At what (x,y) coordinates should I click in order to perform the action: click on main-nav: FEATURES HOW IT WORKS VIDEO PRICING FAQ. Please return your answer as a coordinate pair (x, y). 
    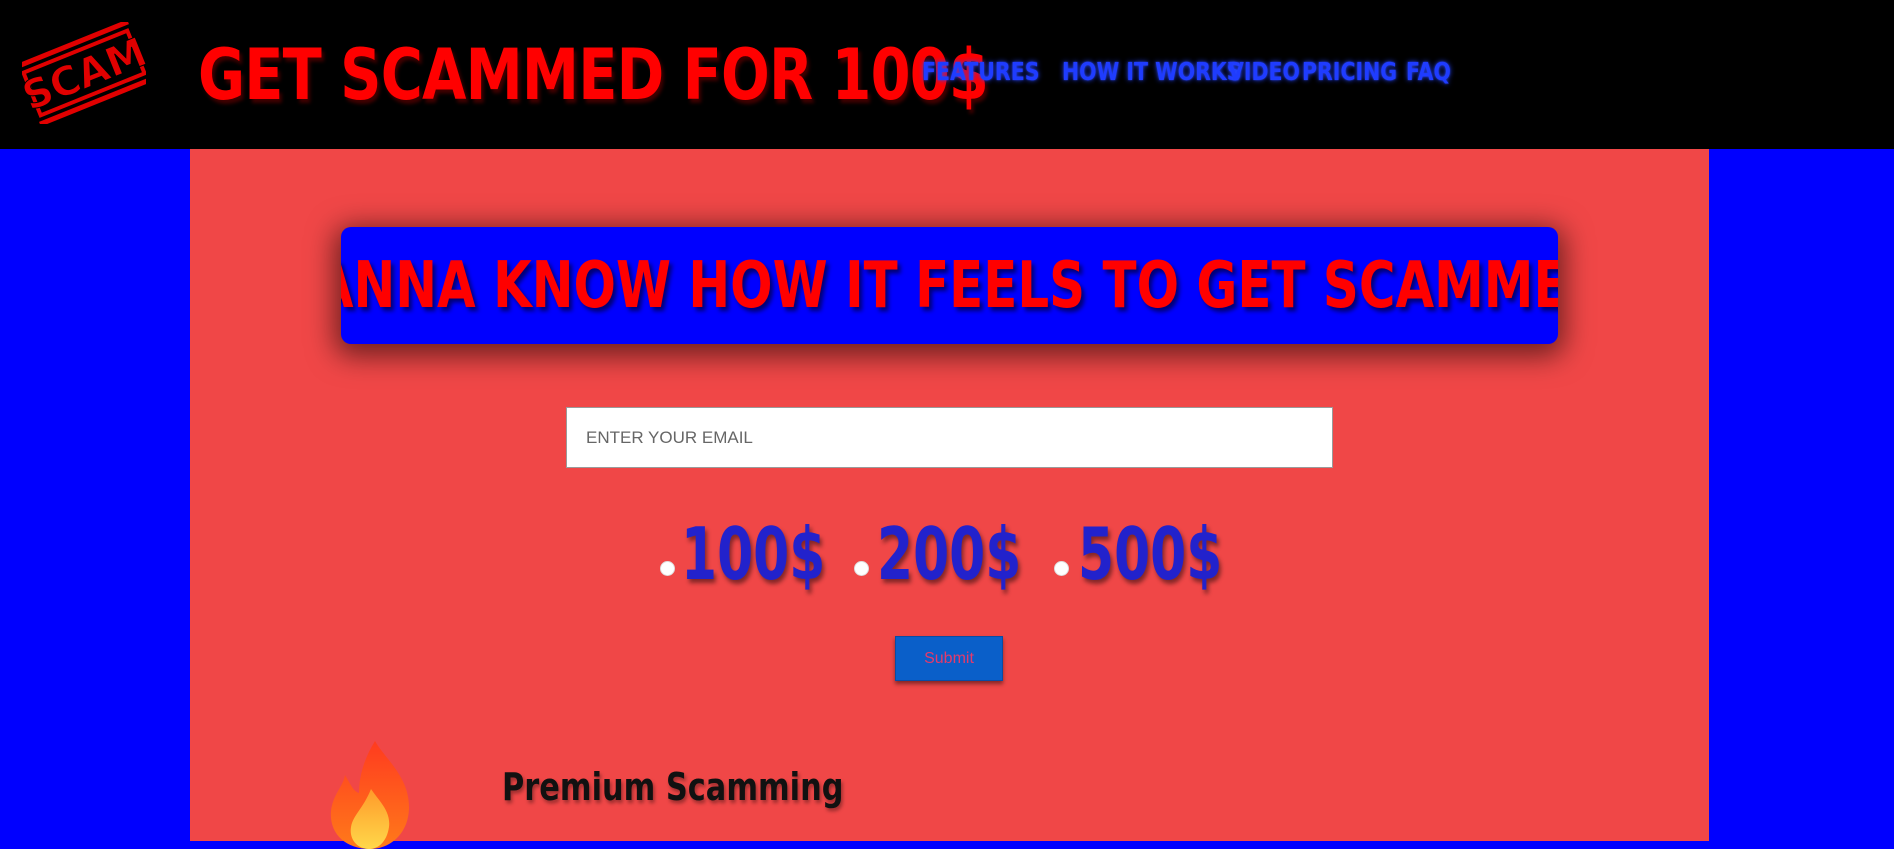
    Looking at the image, I should click on (1186, 72).